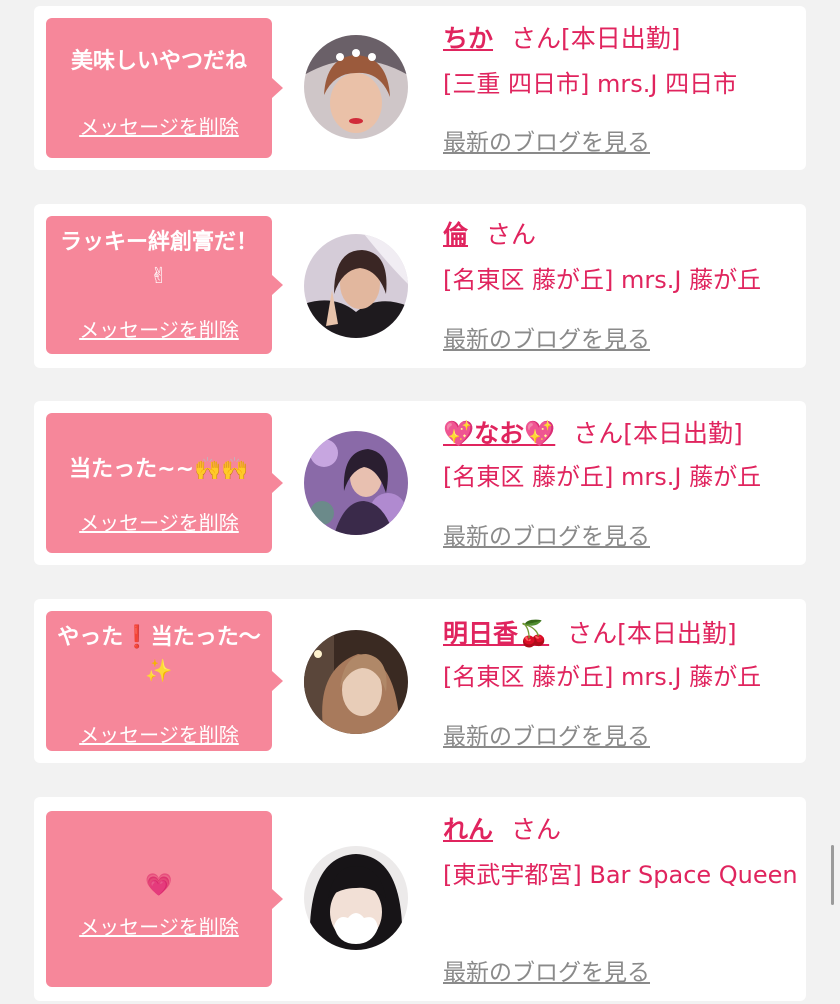  What do you see at coordinates (159, 469) in the screenshot?
I see `message-text: 当たった~~🙌🙌` at bounding box center [159, 469].